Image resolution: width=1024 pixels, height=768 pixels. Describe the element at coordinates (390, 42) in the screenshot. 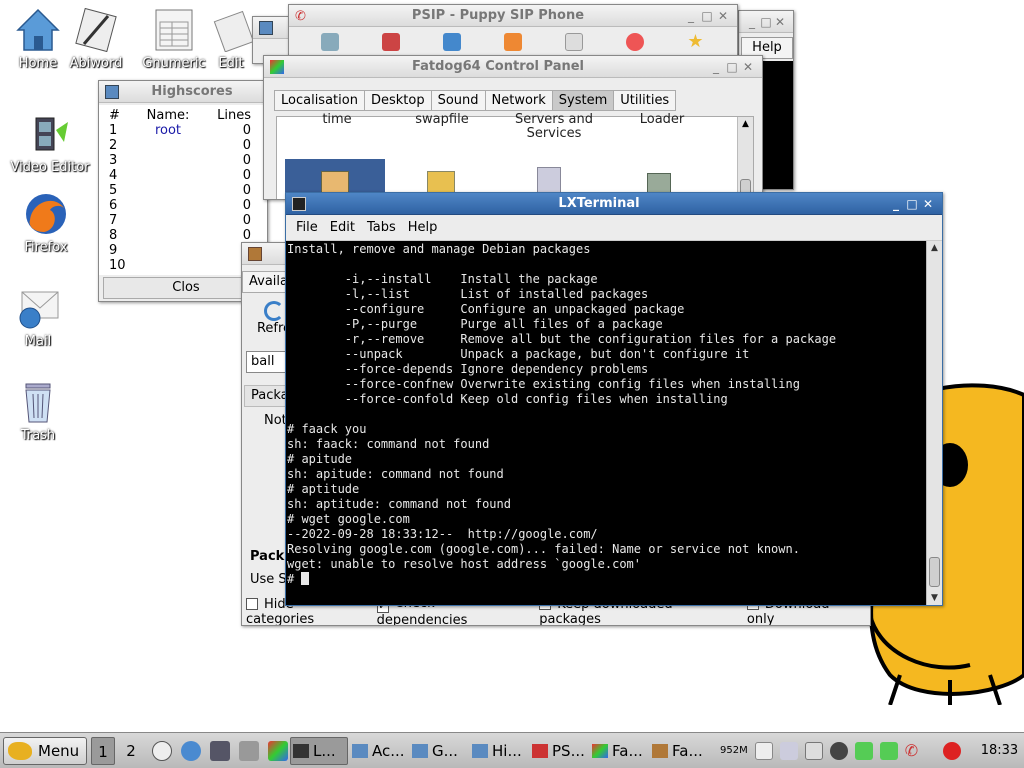

I see `exit-icon` at that location.